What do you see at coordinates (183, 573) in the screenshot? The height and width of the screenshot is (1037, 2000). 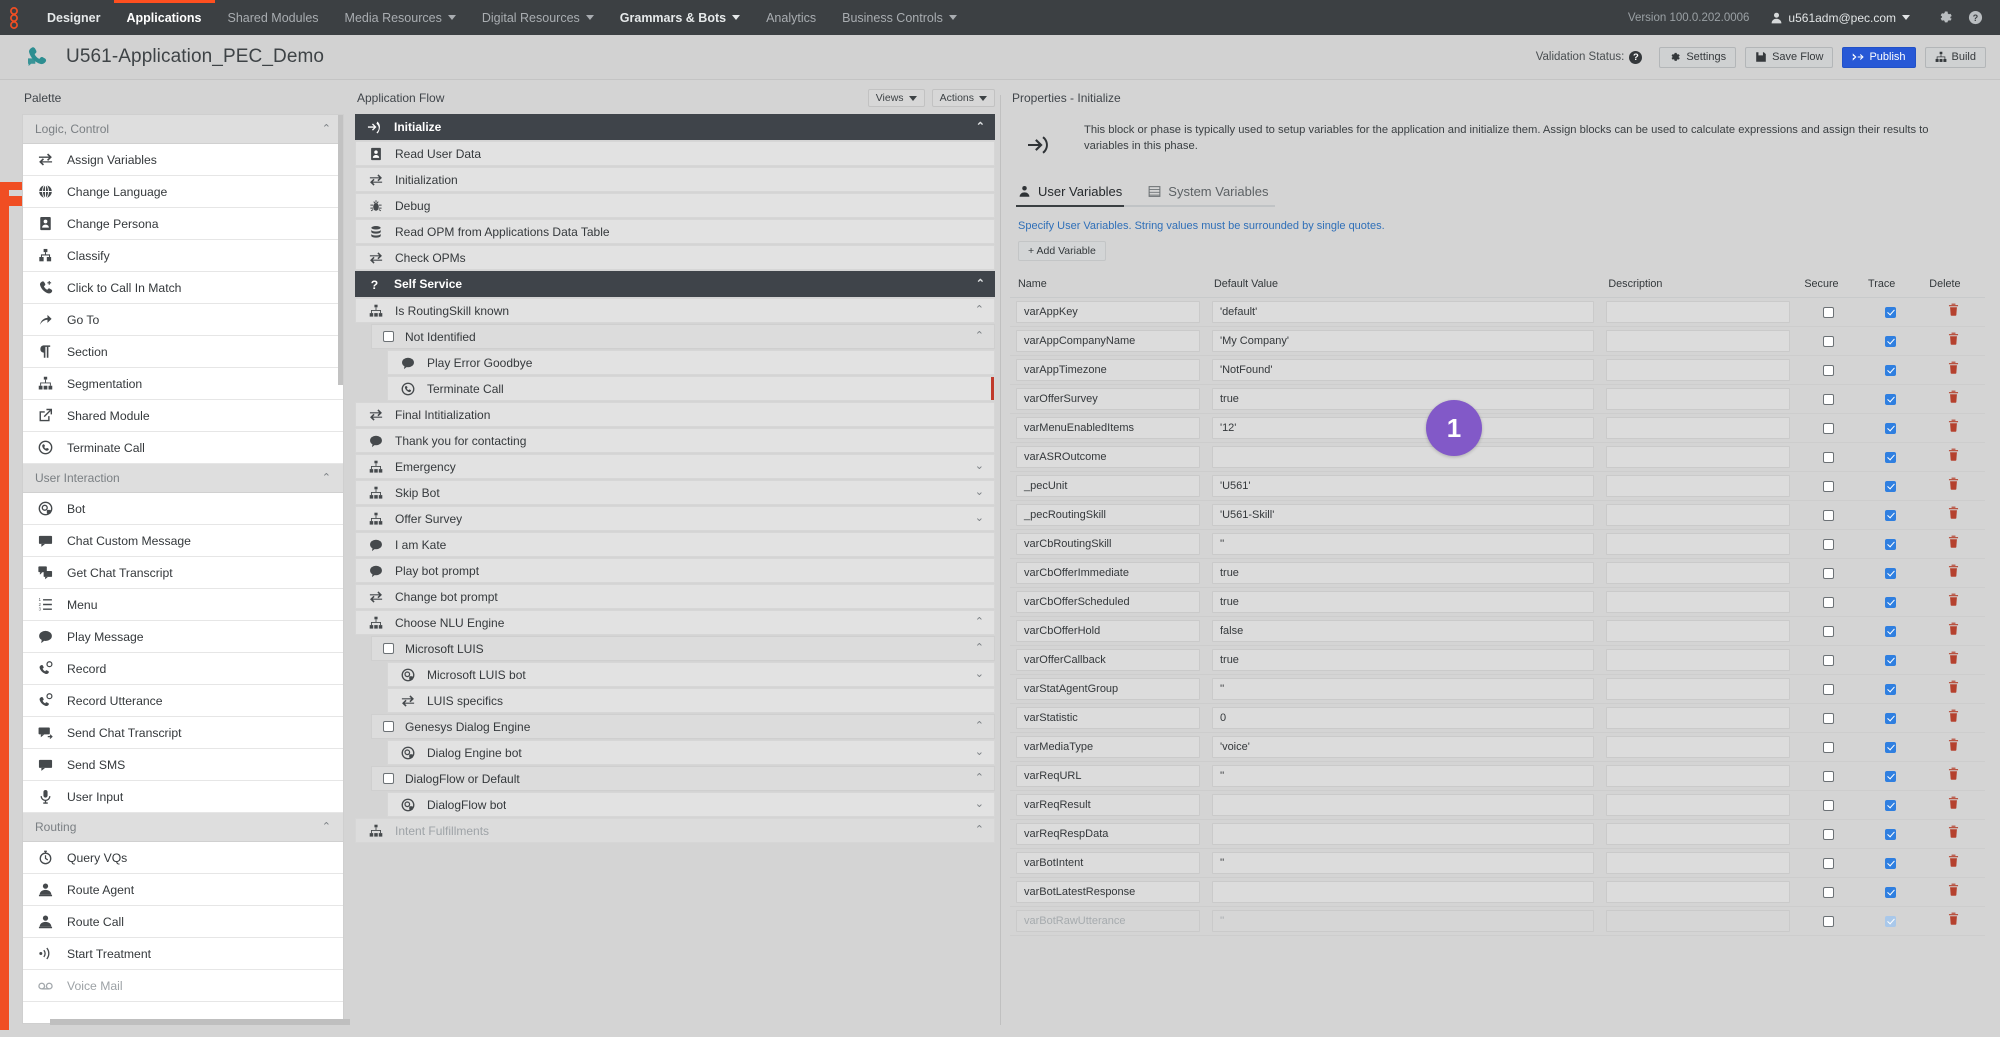 I see `palette-item-get-chat-transcript: Get Chat Transcript` at bounding box center [183, 573].